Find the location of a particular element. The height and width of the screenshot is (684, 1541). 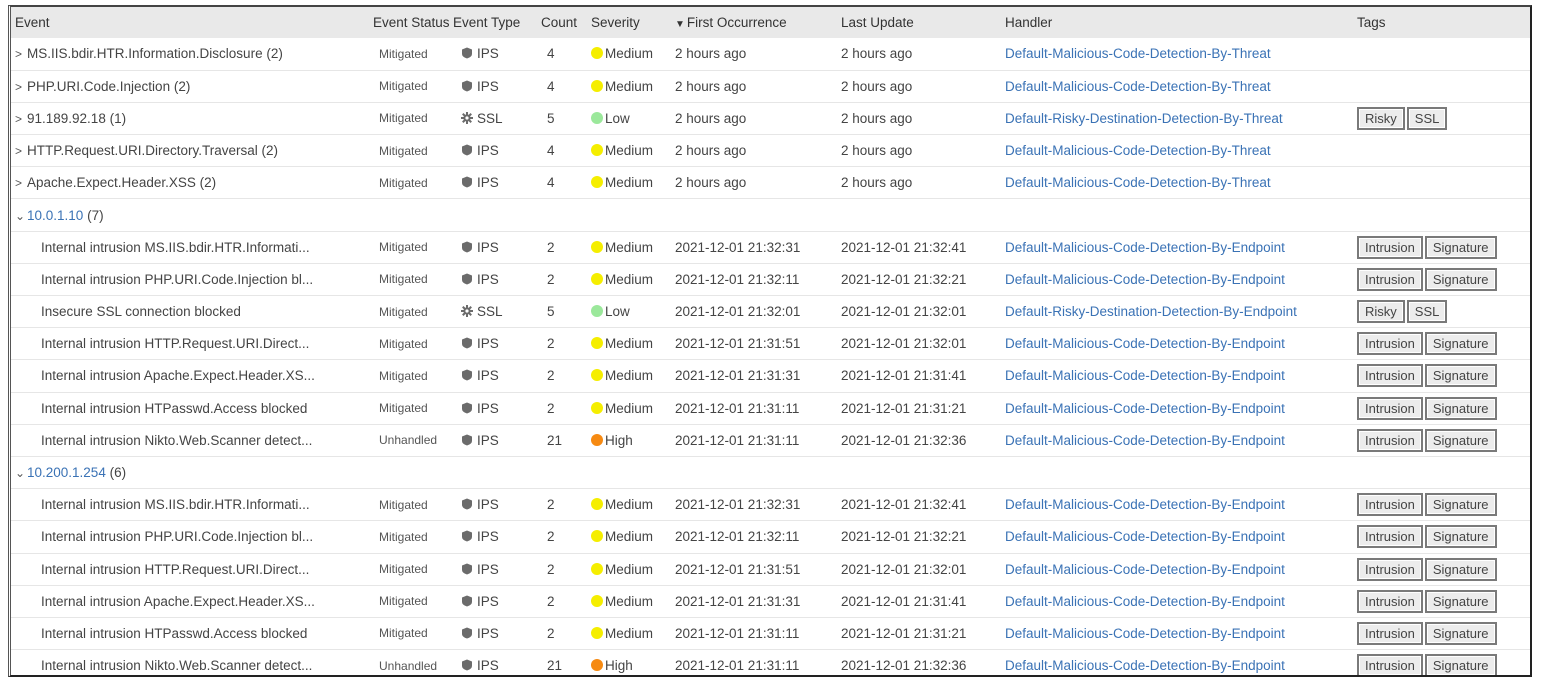

column-header-first-occurrence: ▼ First Occurrence is located at coordinates (754, 22).